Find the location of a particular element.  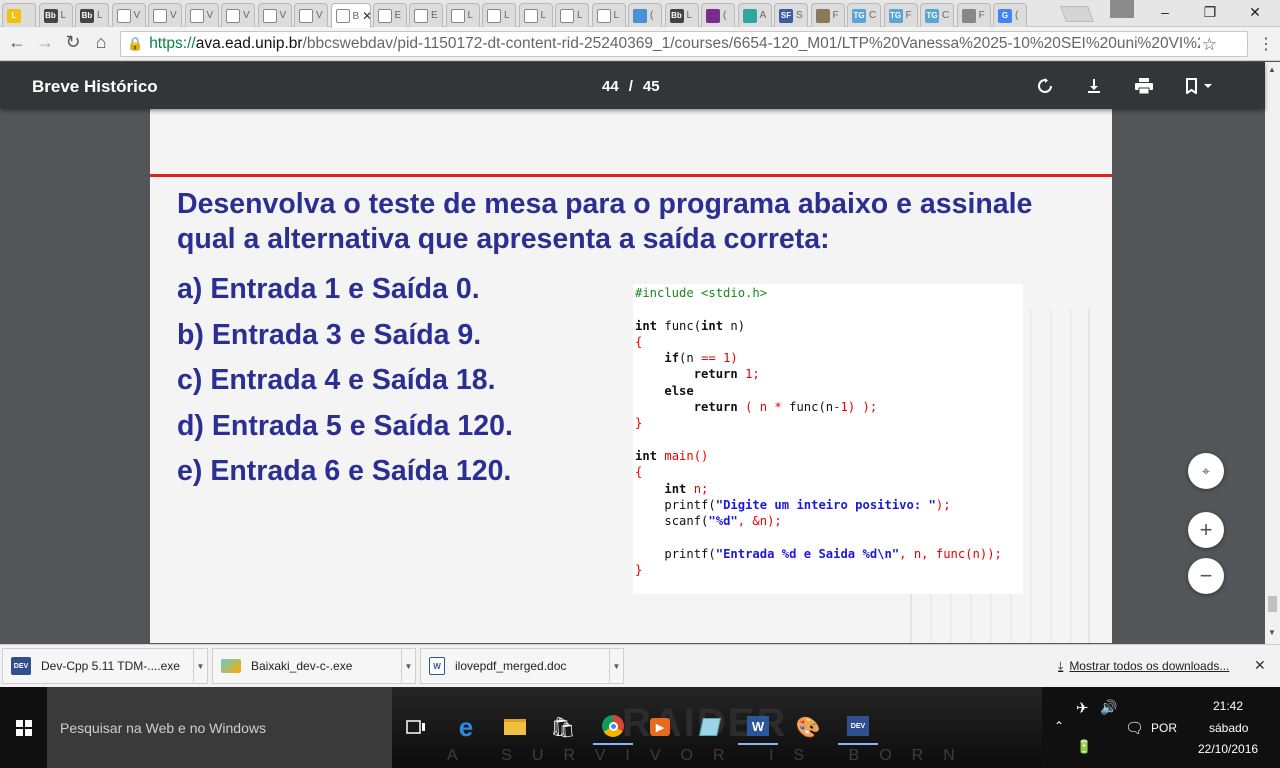

clock-date: 22/10/2016 is located at coordinates (1228, 749).